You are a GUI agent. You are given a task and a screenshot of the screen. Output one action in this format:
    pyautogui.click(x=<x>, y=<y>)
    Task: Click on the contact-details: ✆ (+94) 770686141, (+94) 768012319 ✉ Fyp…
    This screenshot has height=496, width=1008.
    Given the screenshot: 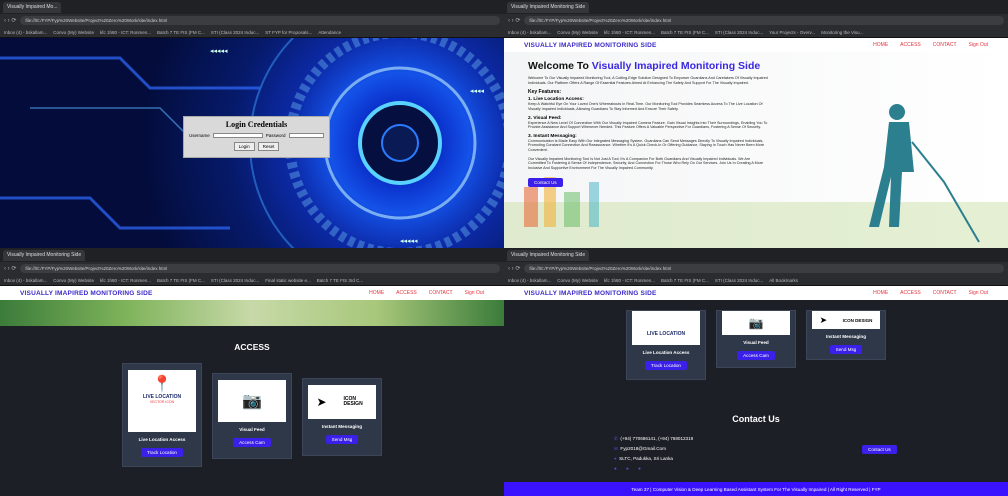 What is the action you would take?
    pyautogui.click(x=653, y=454)
    